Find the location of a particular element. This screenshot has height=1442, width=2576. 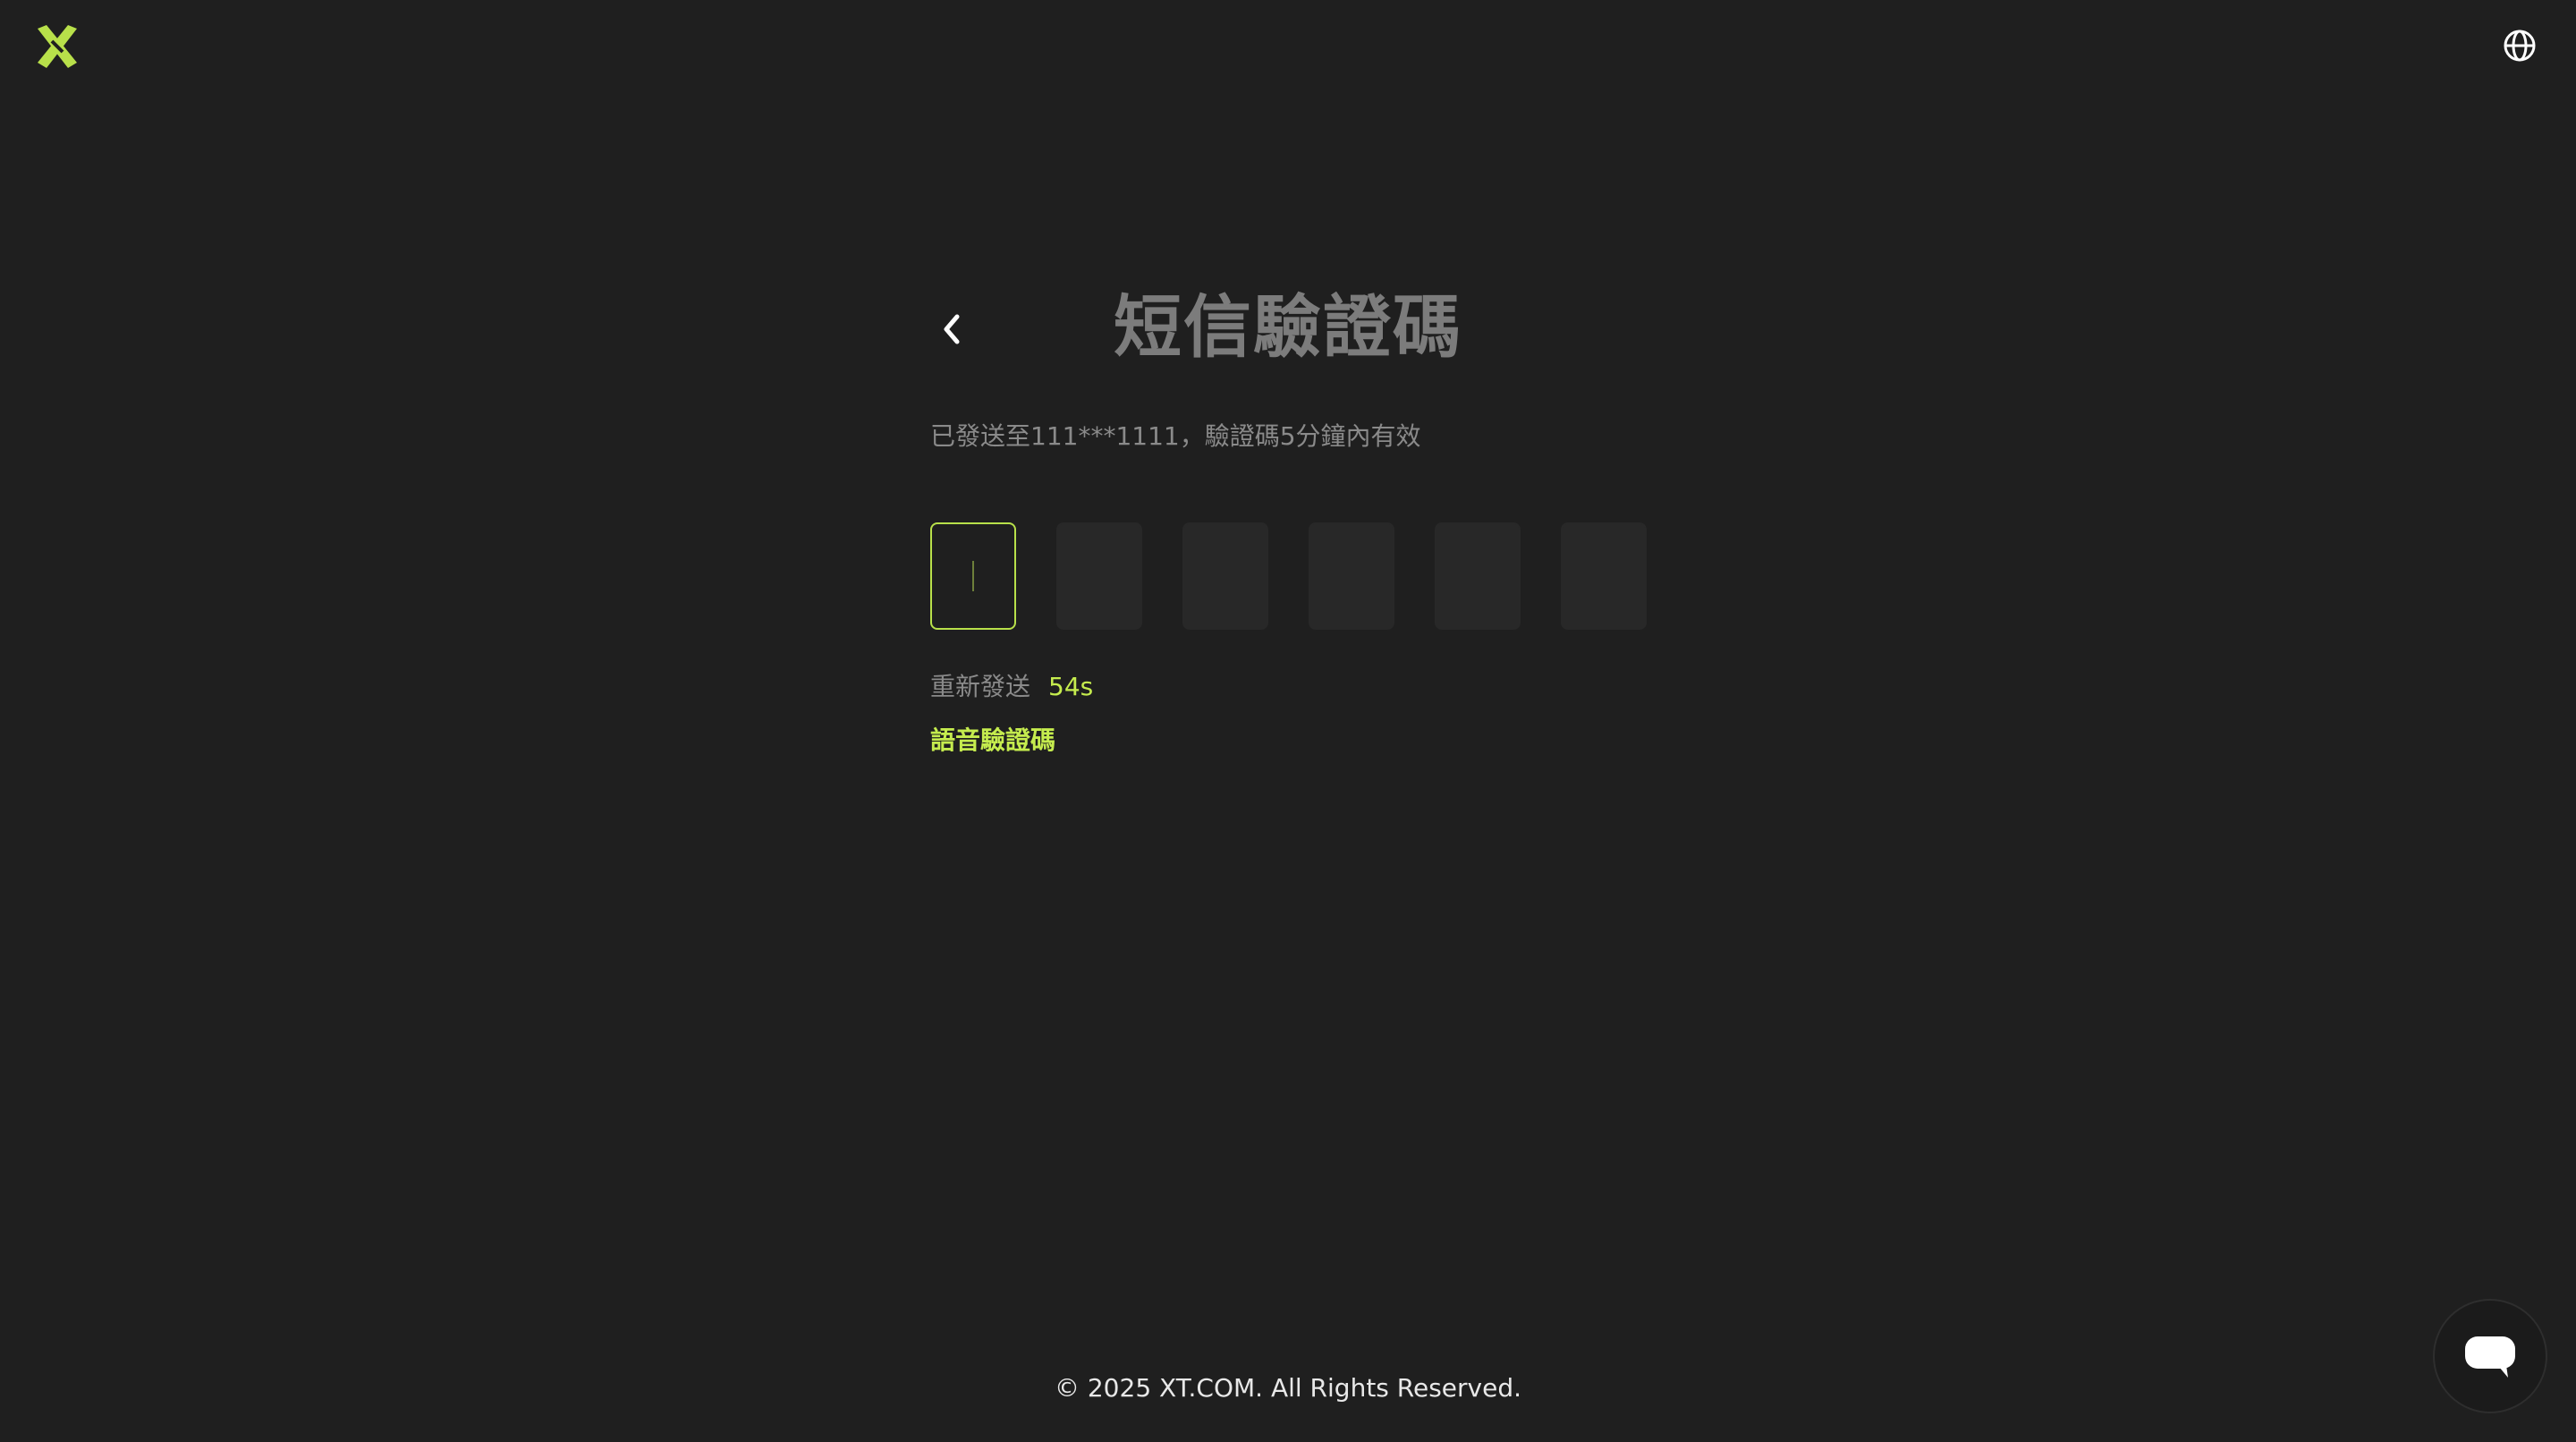

resend-label: 重新發送 is located at coordinates (980, 686).